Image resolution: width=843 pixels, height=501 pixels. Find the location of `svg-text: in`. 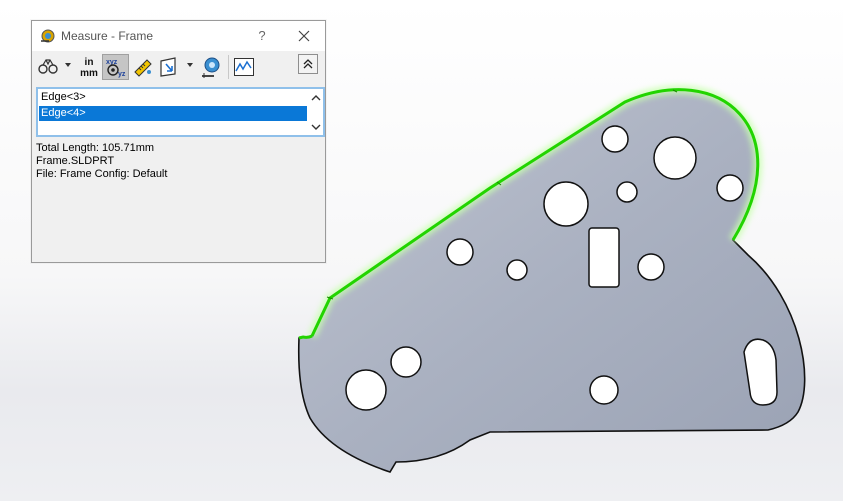

svg-text: in is located at coordinates (89, 62).